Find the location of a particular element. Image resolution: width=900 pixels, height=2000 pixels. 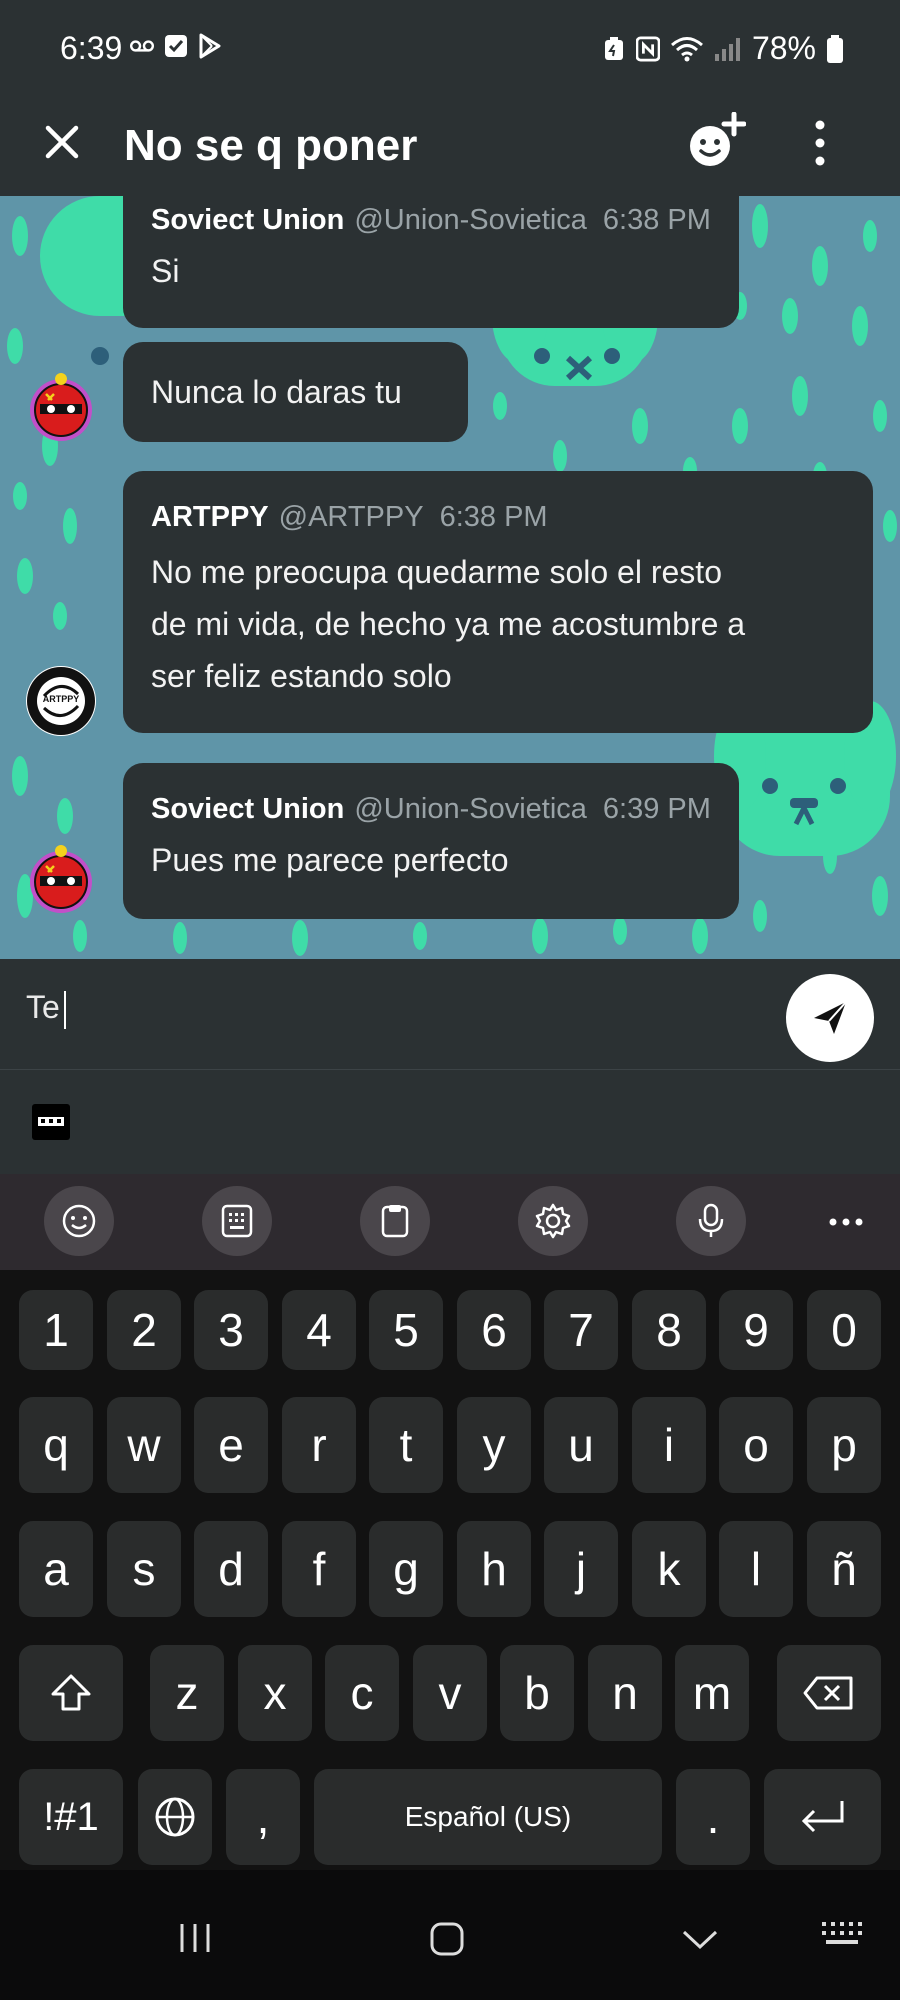

key-0: 0 is located at coordinates (844, 1330).